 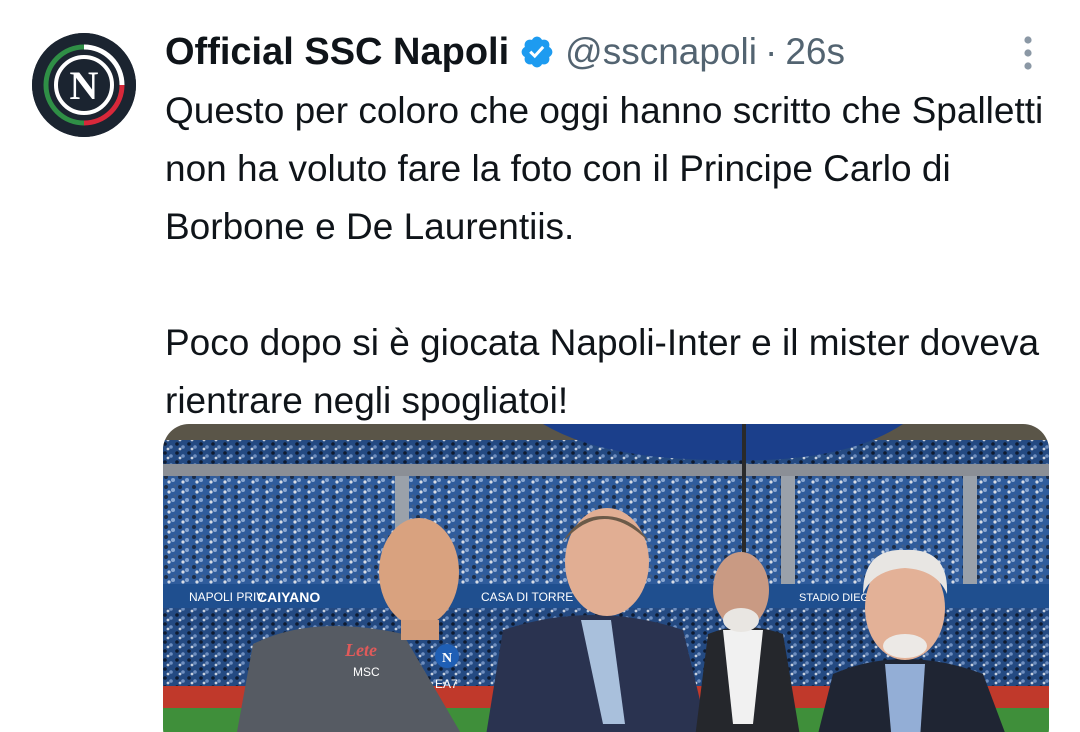 I want to click on ad-board: CAIYANO, so click(x=288, y=597).